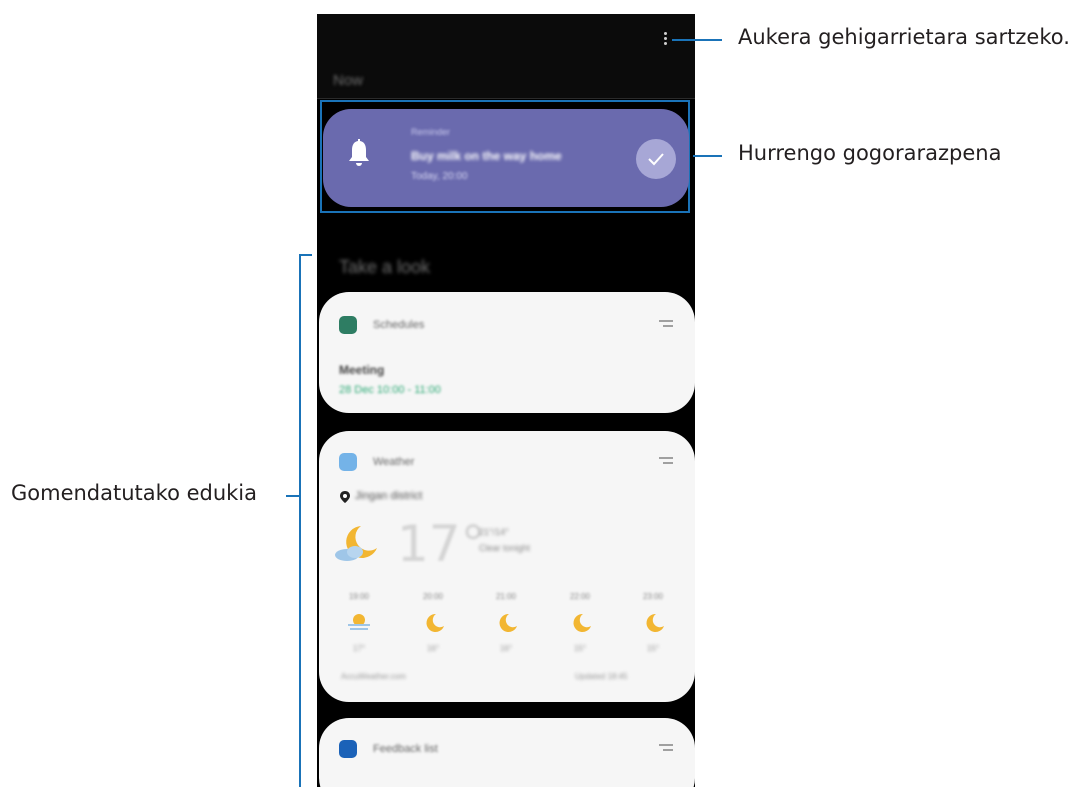 The width and height of the screenshot is (1086, 787). I want to click on schedules-card-title: Schedules, so click(399, 325).